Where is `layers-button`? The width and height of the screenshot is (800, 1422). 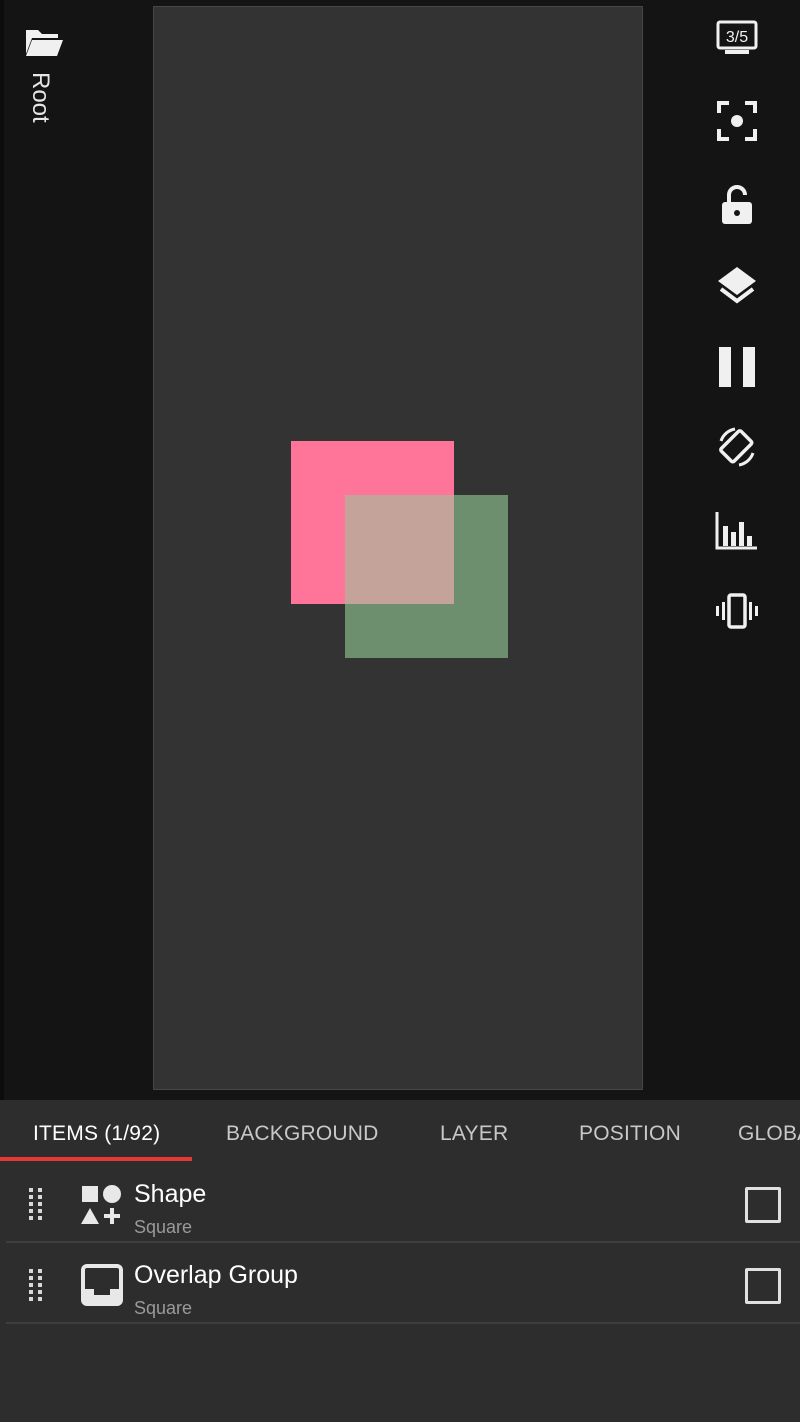
layers-button is located at coordinates (737, 285).